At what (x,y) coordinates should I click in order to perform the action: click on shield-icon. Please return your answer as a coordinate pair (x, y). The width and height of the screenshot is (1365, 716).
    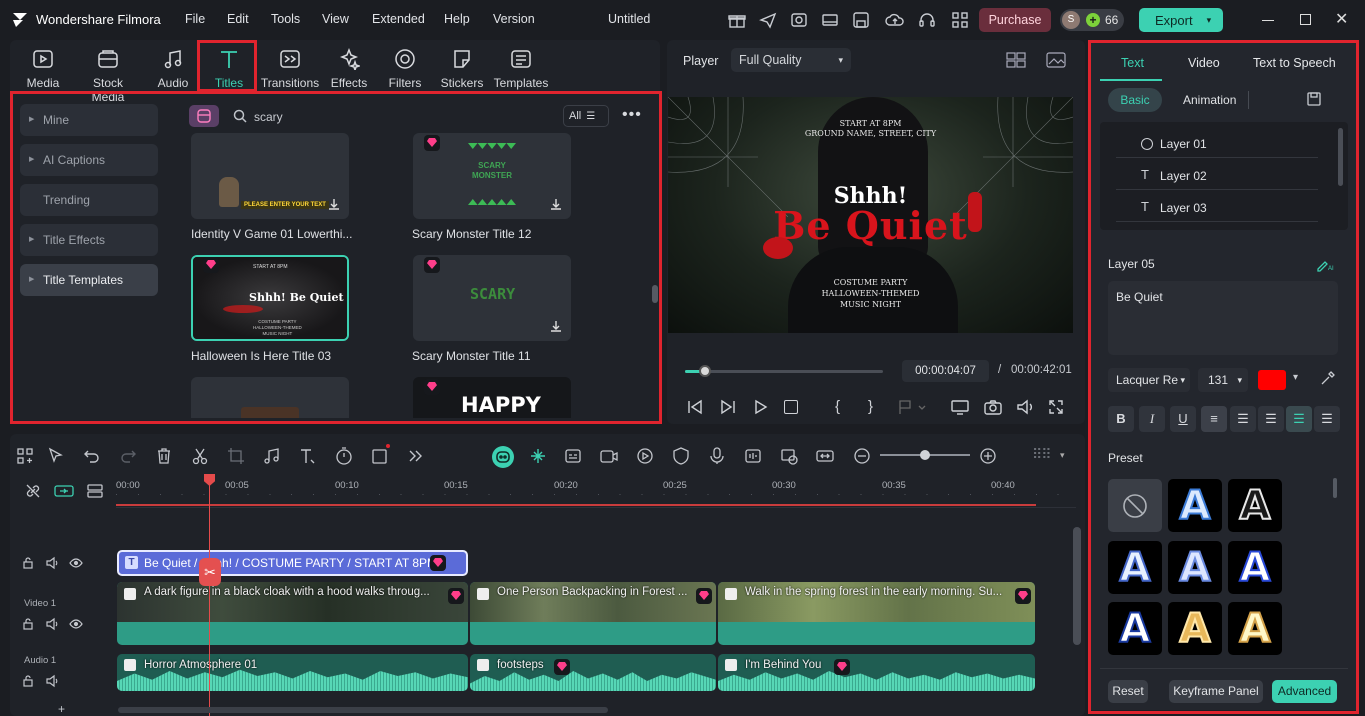
    Looking at the image, I should click on (681, 456).